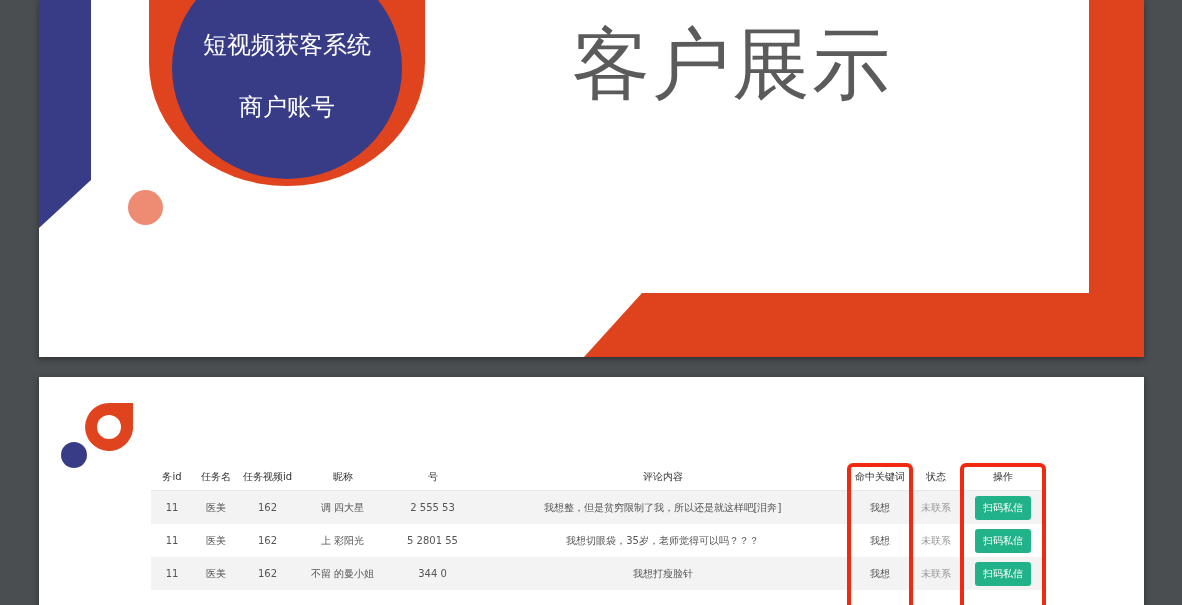  I want to click on table-cell: 我想整，但是贫穷限制了我，所以还是就这样吧[泪奔], so click(662, 507).